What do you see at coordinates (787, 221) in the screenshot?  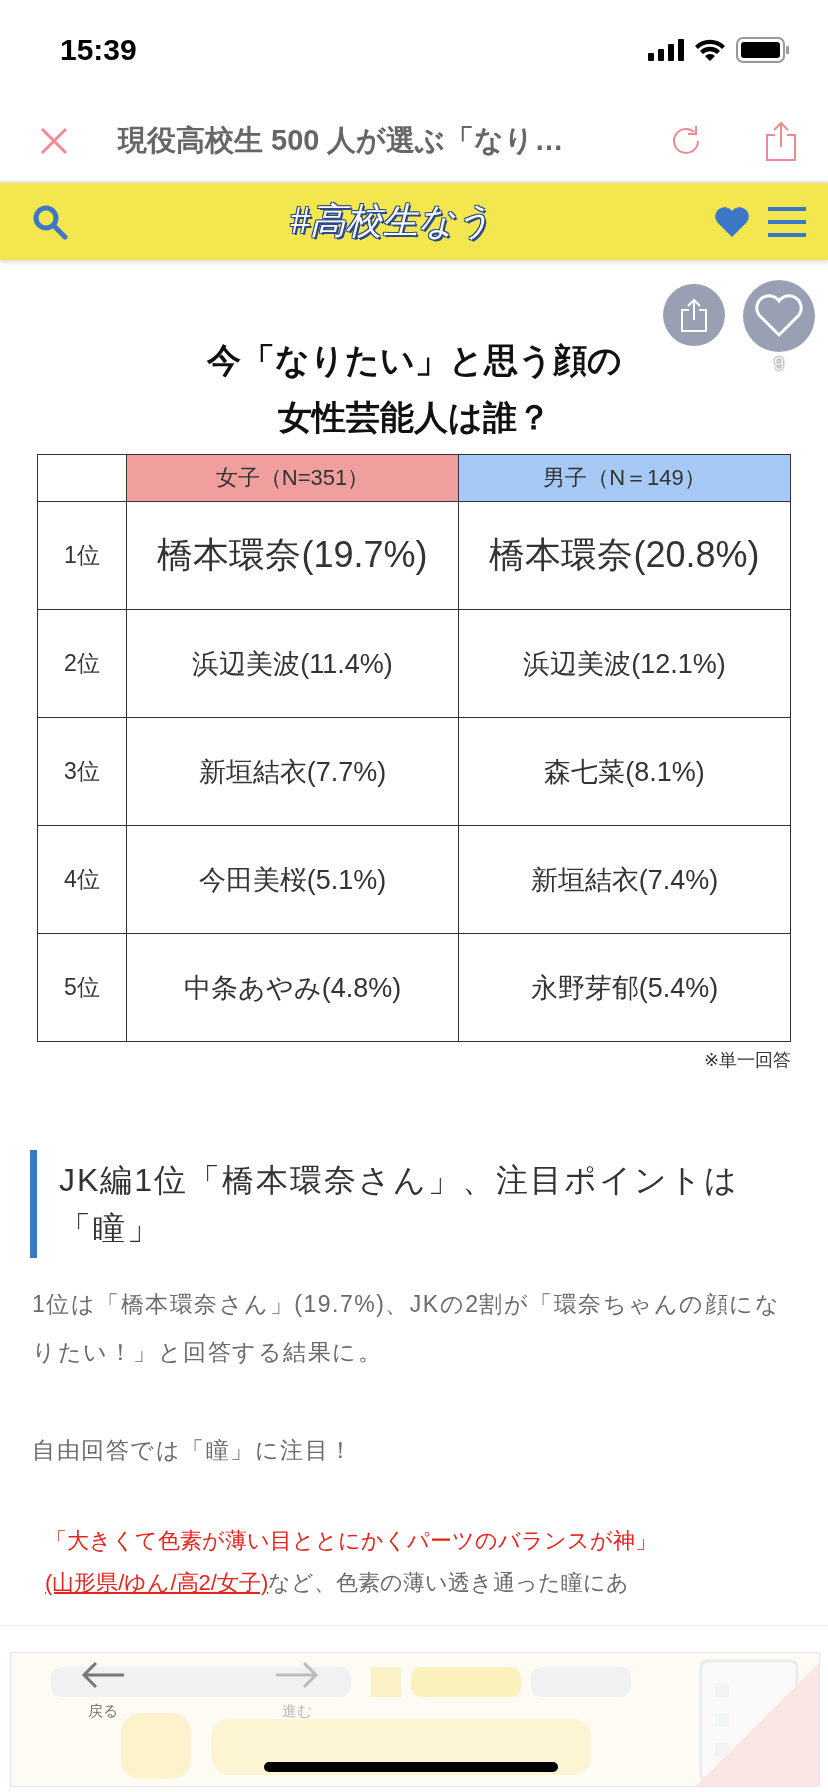 I see `menu-icon` at bounding box center [787, 221].